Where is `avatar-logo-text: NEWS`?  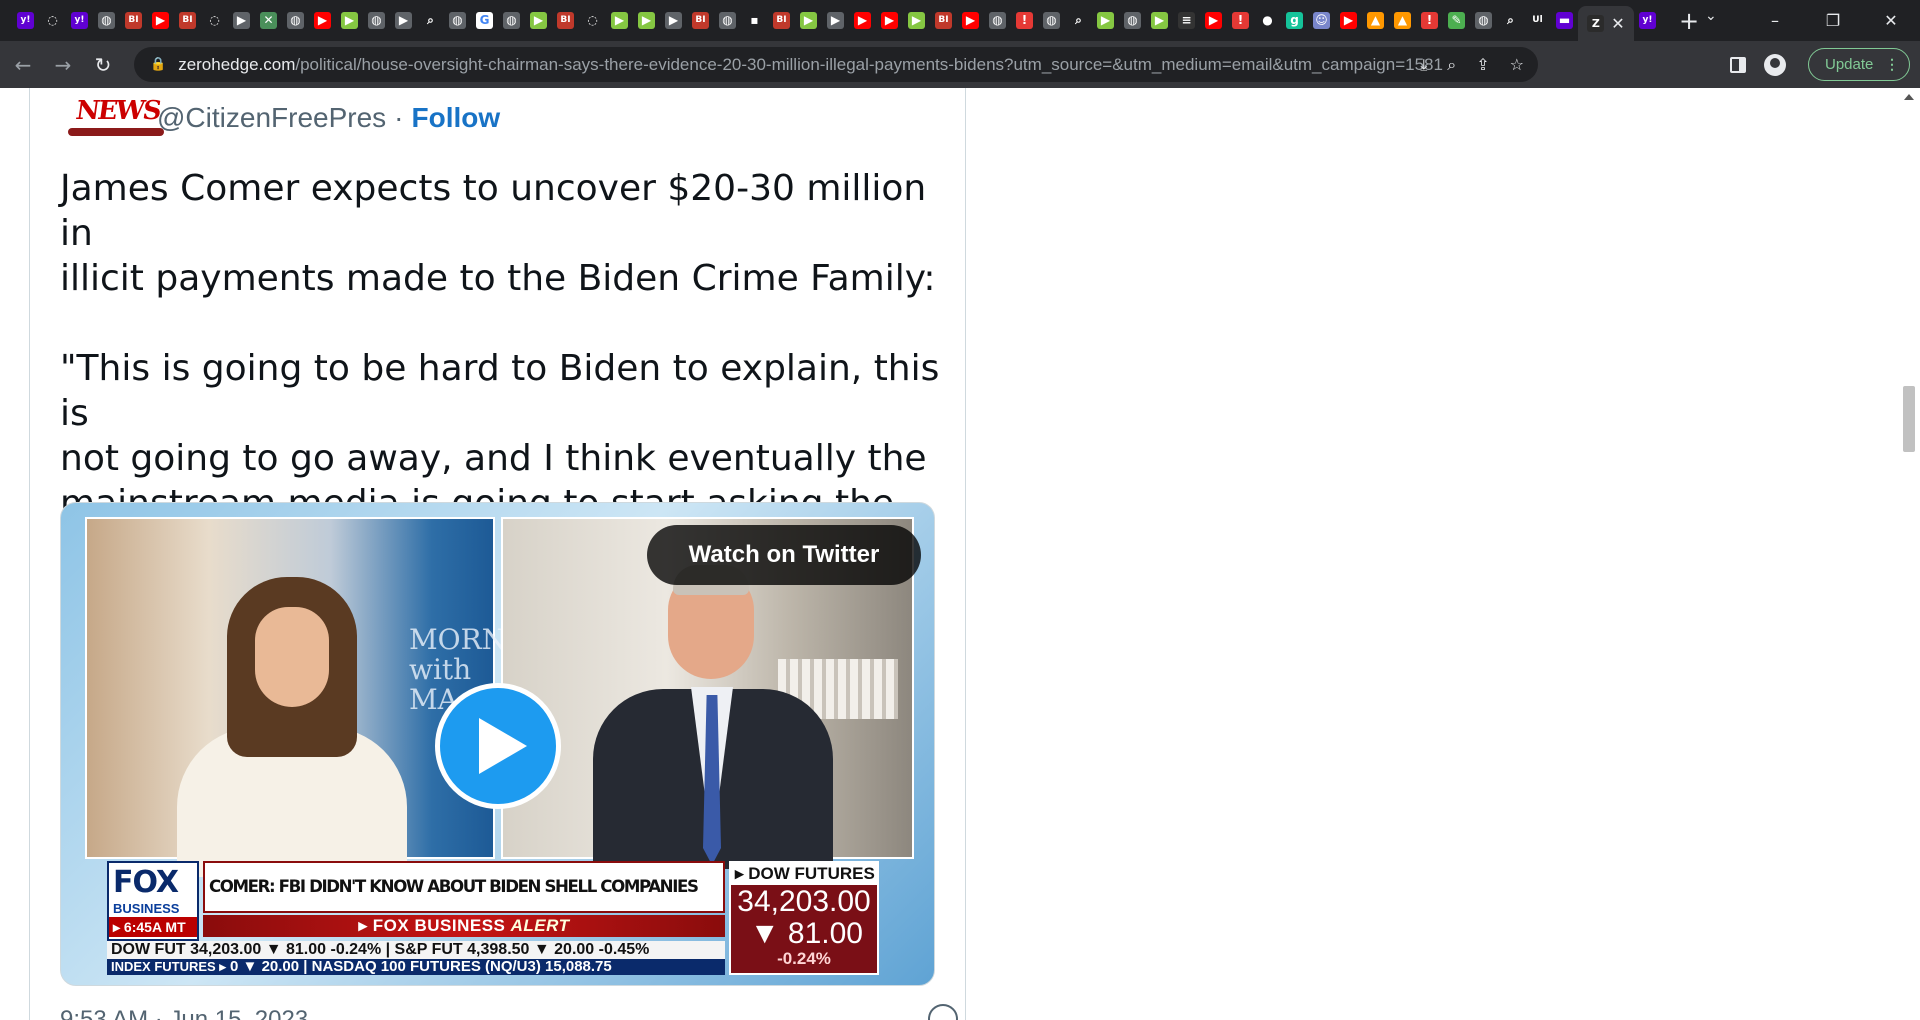 avatar-logo-text: NEWS is located at coordinates (117, 111).